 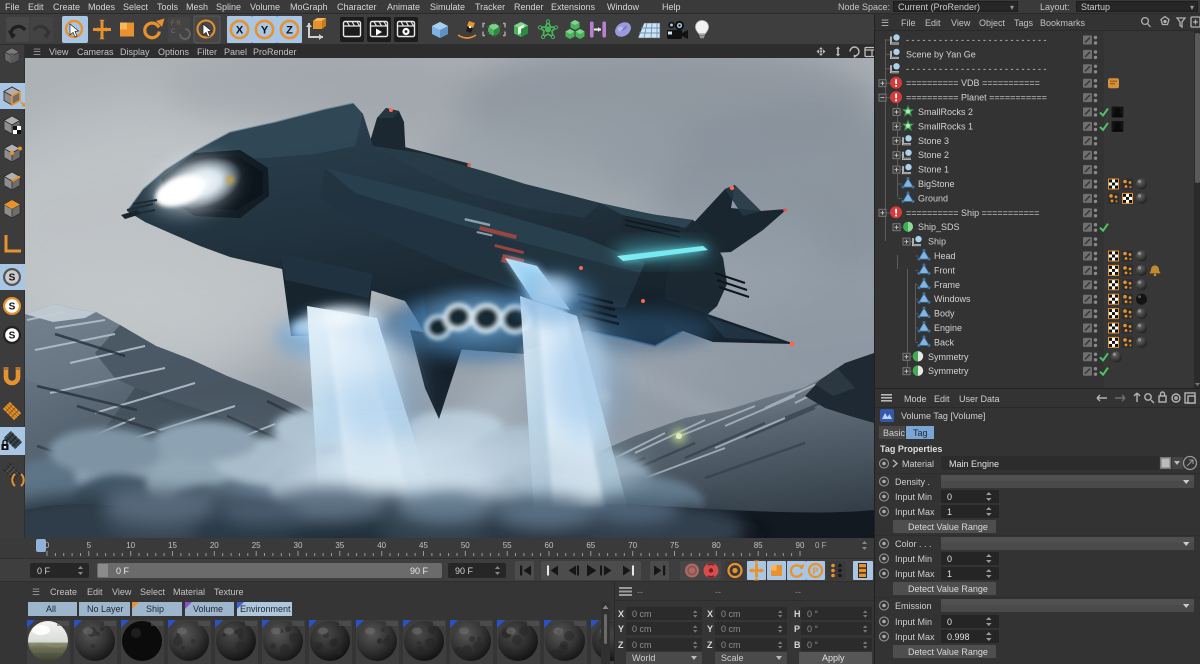 What do you see at coordinates (945, 126) in the screenshot?
I see `svg-text: SmallRocks 1` at bounding box center [945, 126].